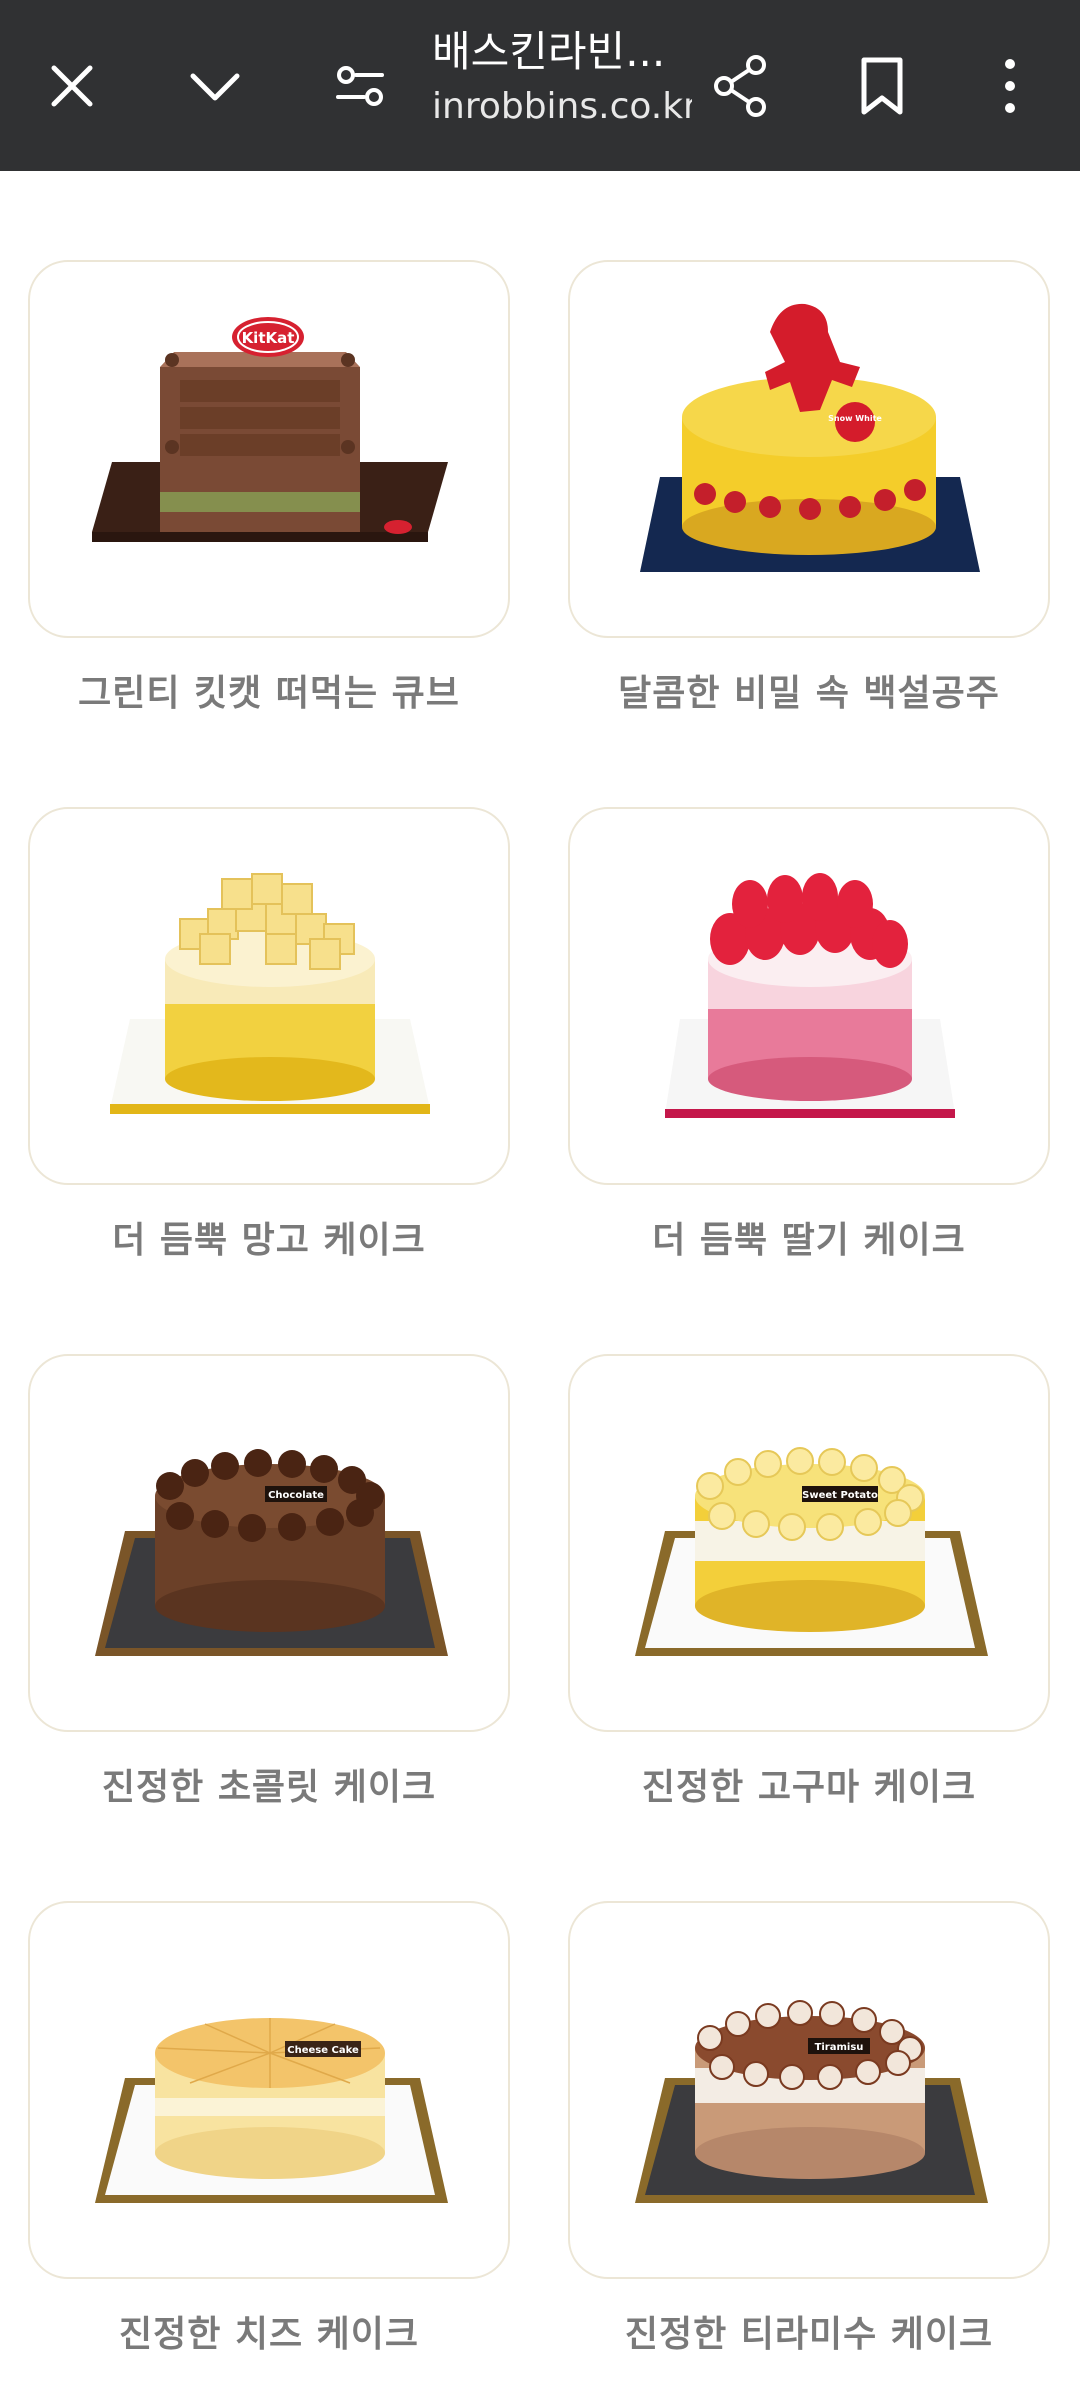  What do you see at coordinates (809, 2331) in the screenshot?
I see `product-name: 진정한 티라미수 케이크` at bounding box center [809, 2331].